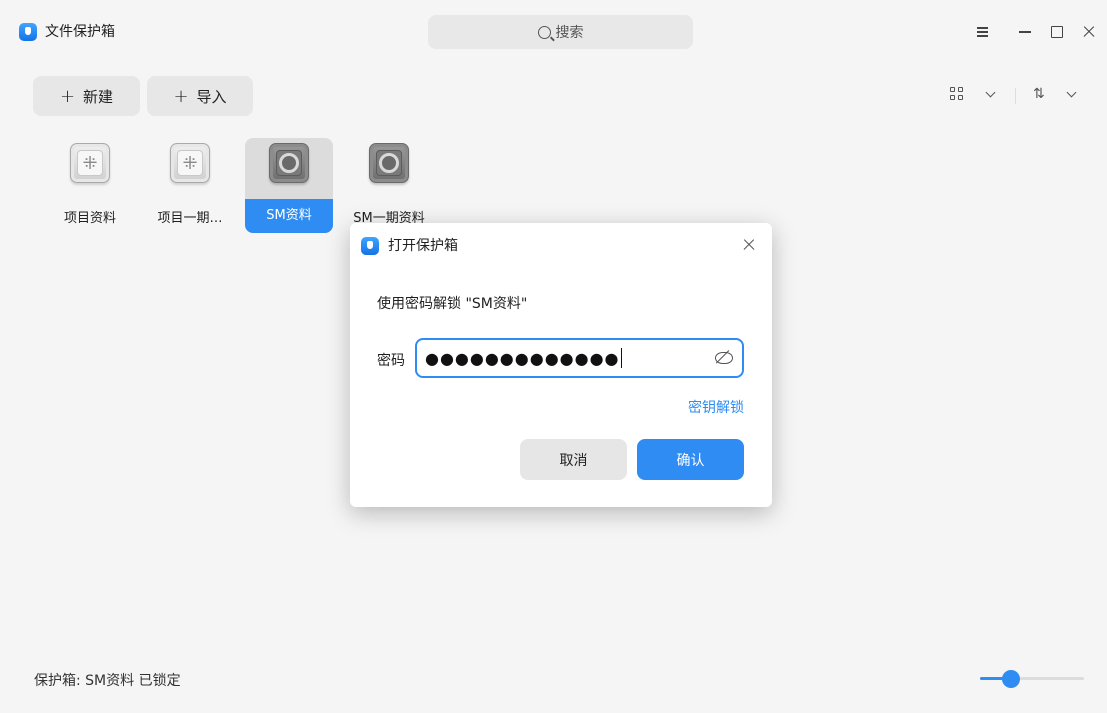 This screenshot has width=1107, height=713. What do you see at coordinates (621, 358) in the screenshot?
I see `text-caret` at bounding box center [621, 358].